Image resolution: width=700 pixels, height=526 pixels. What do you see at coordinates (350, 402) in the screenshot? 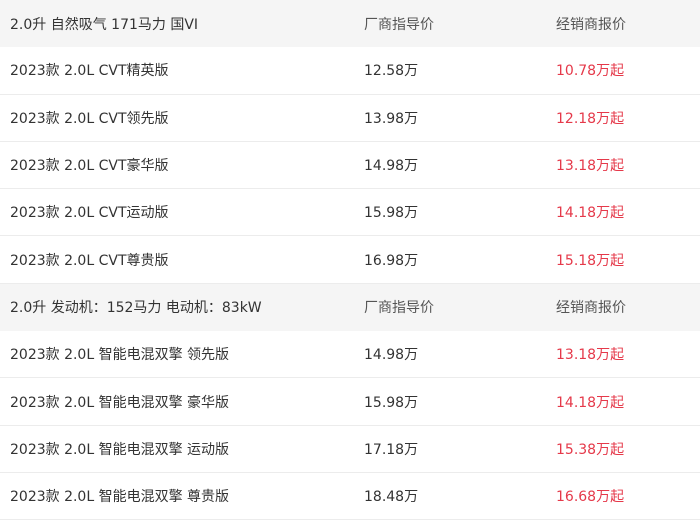
I see `model-row: 2023款 2.0L 智能电混双擎 豪华版 15.98万 14.18万起` at bounding box center [350, 402].